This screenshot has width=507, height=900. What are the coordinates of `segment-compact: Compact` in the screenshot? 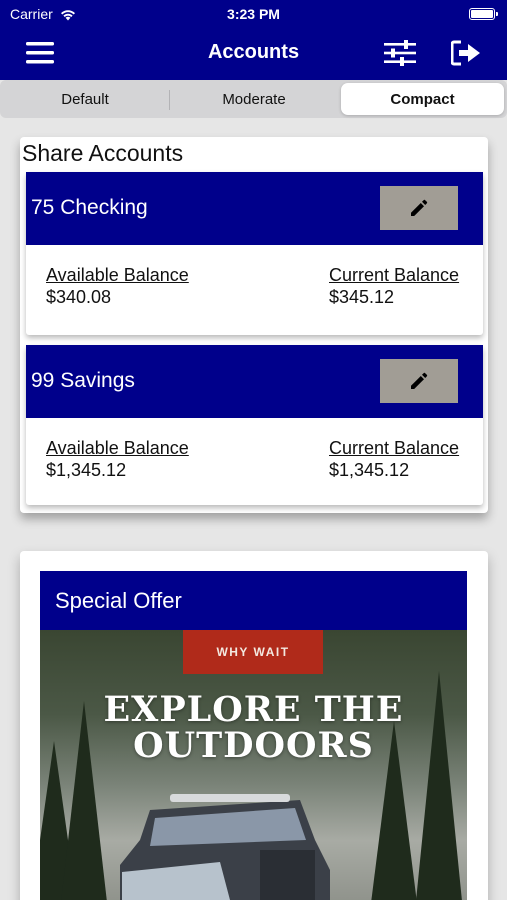 It's located at (422, 99).